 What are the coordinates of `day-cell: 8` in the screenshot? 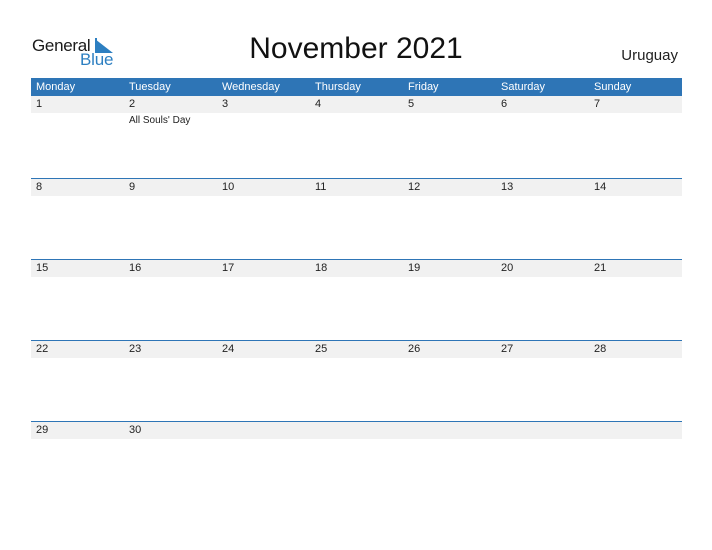 It's located at (77, 187).